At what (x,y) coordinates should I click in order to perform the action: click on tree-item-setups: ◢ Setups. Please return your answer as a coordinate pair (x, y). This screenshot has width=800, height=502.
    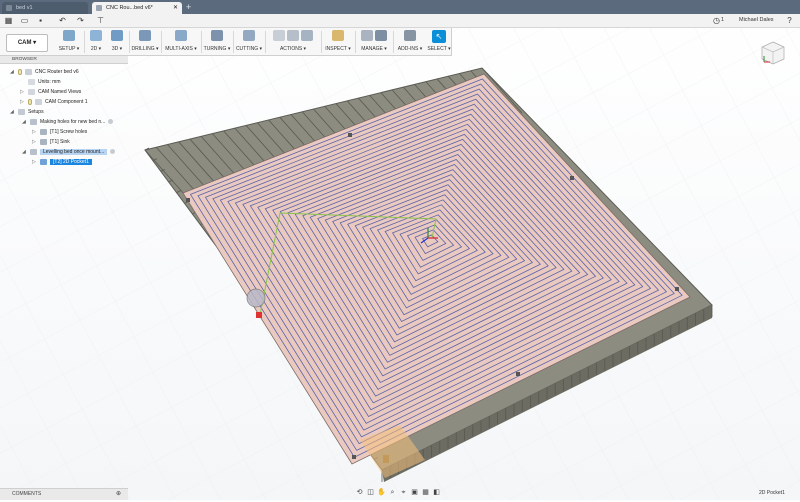
    Looking at the image, I should click on (27, 112).